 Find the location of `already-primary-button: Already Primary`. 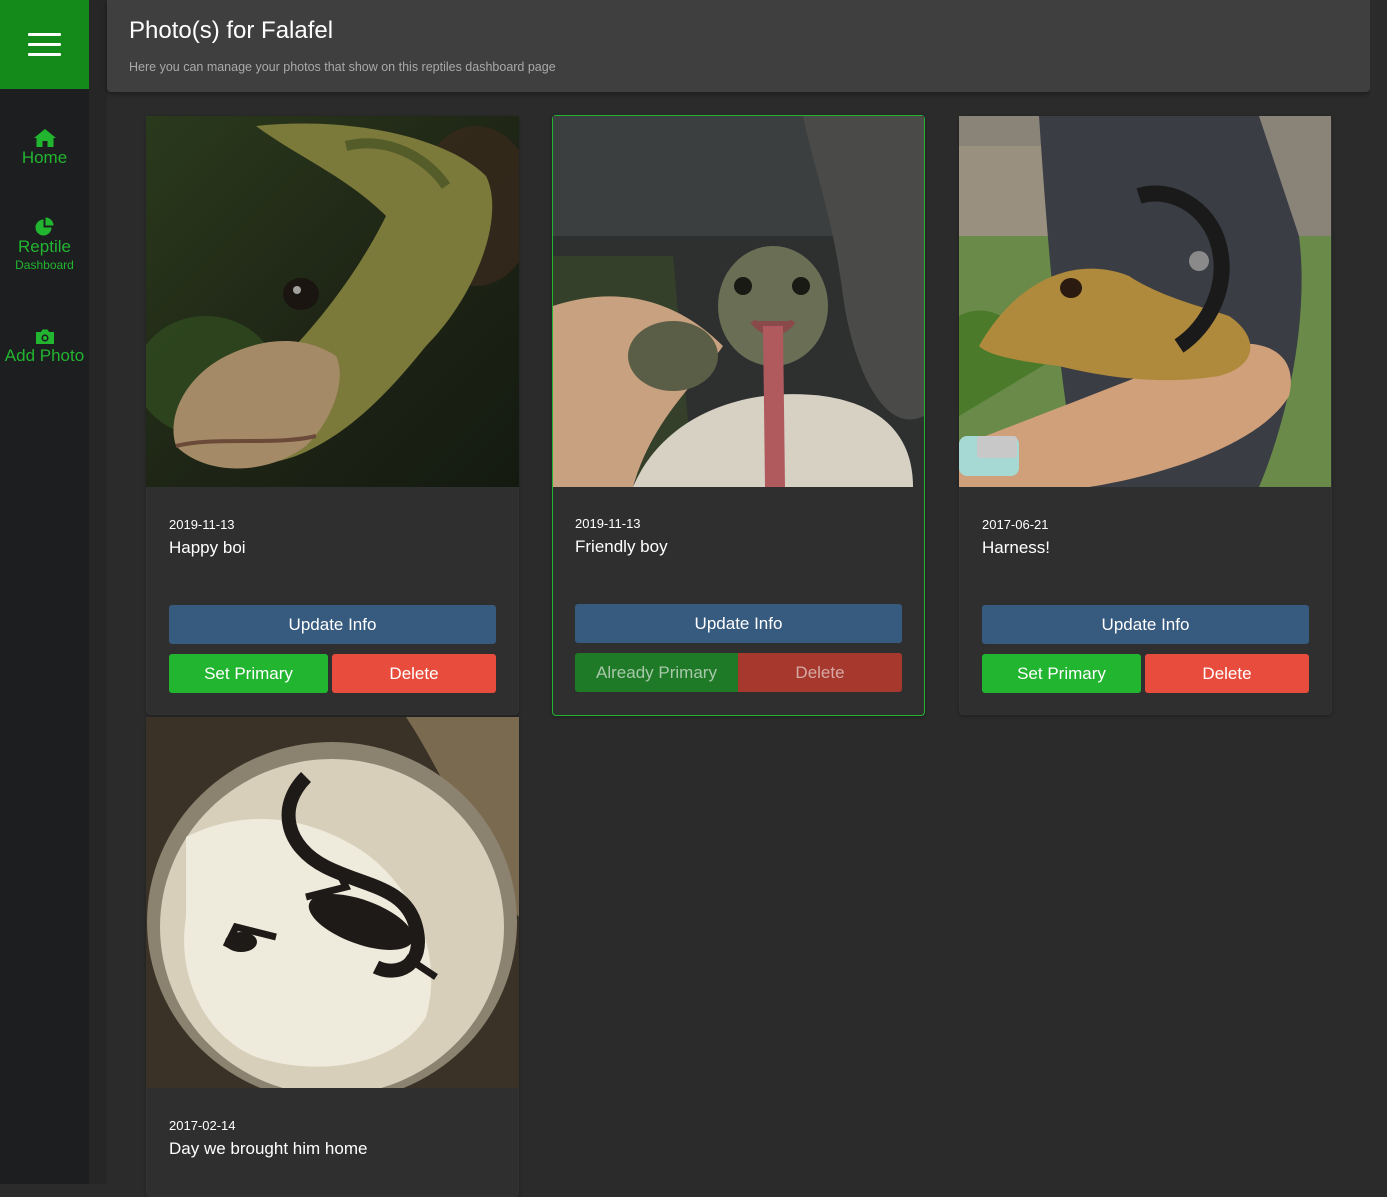

already-primary-button: Already Primary is located at coordinates (656, 672).